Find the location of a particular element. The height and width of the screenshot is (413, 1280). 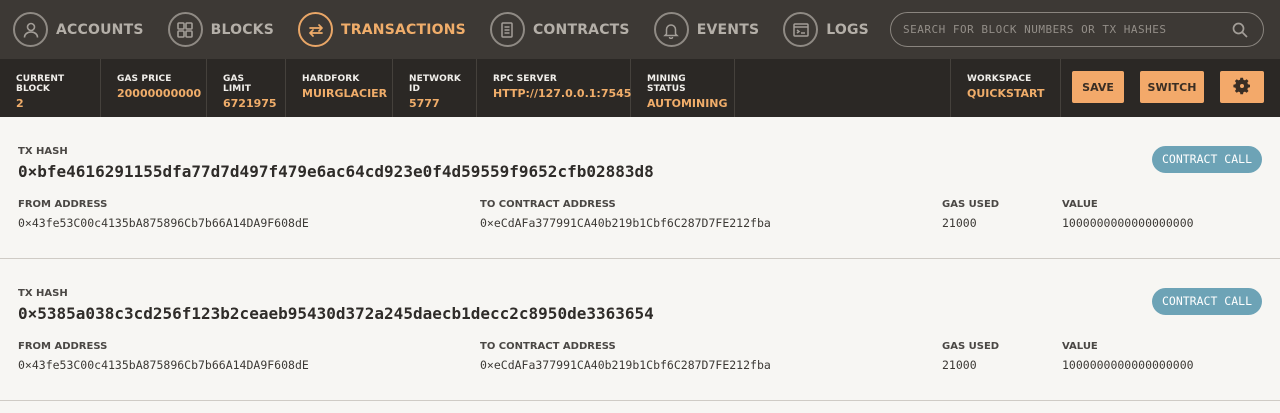

current-block-value: 2 is located at coordinates (20, 103).